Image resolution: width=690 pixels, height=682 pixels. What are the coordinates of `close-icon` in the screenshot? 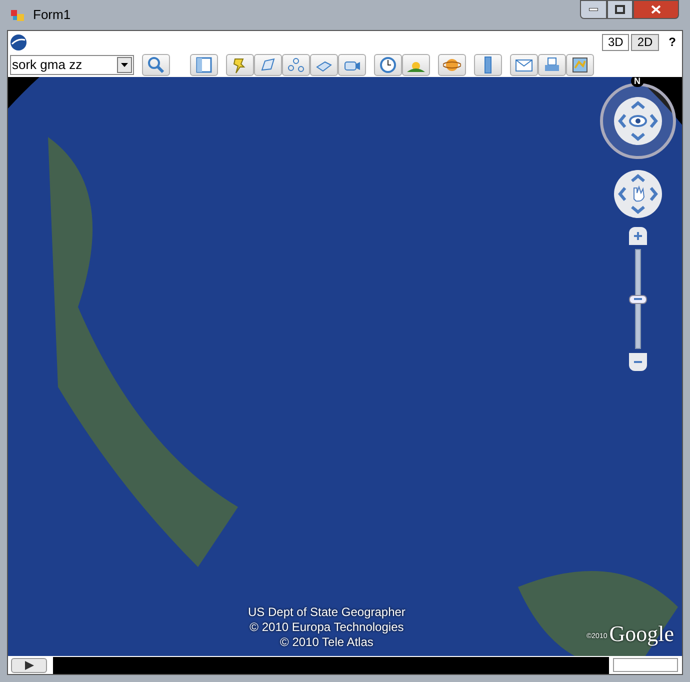 It's located at (656, 9).